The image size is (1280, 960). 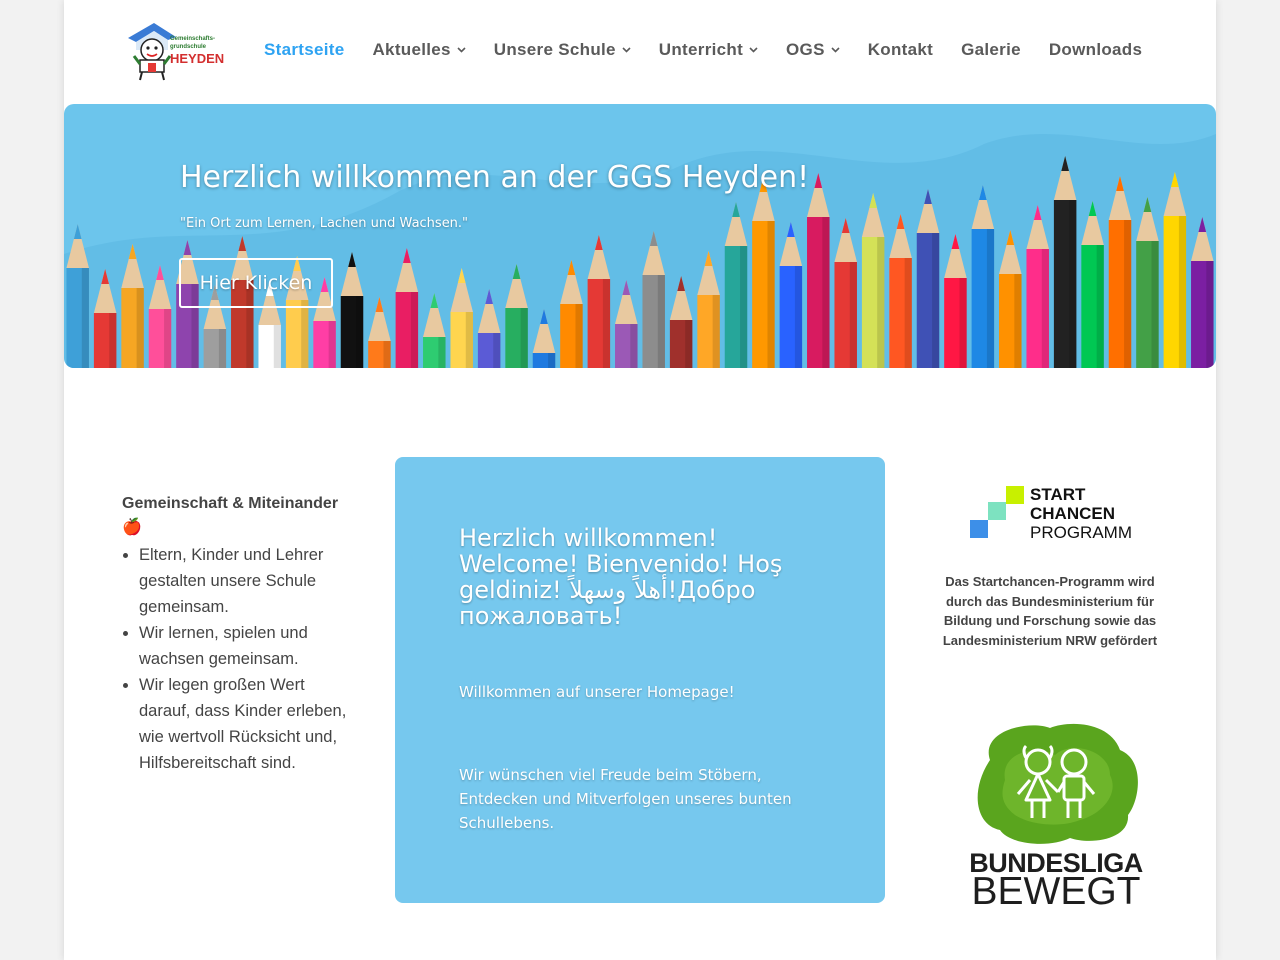 I want to click on kids-icon, so click(x=1057, y=783).